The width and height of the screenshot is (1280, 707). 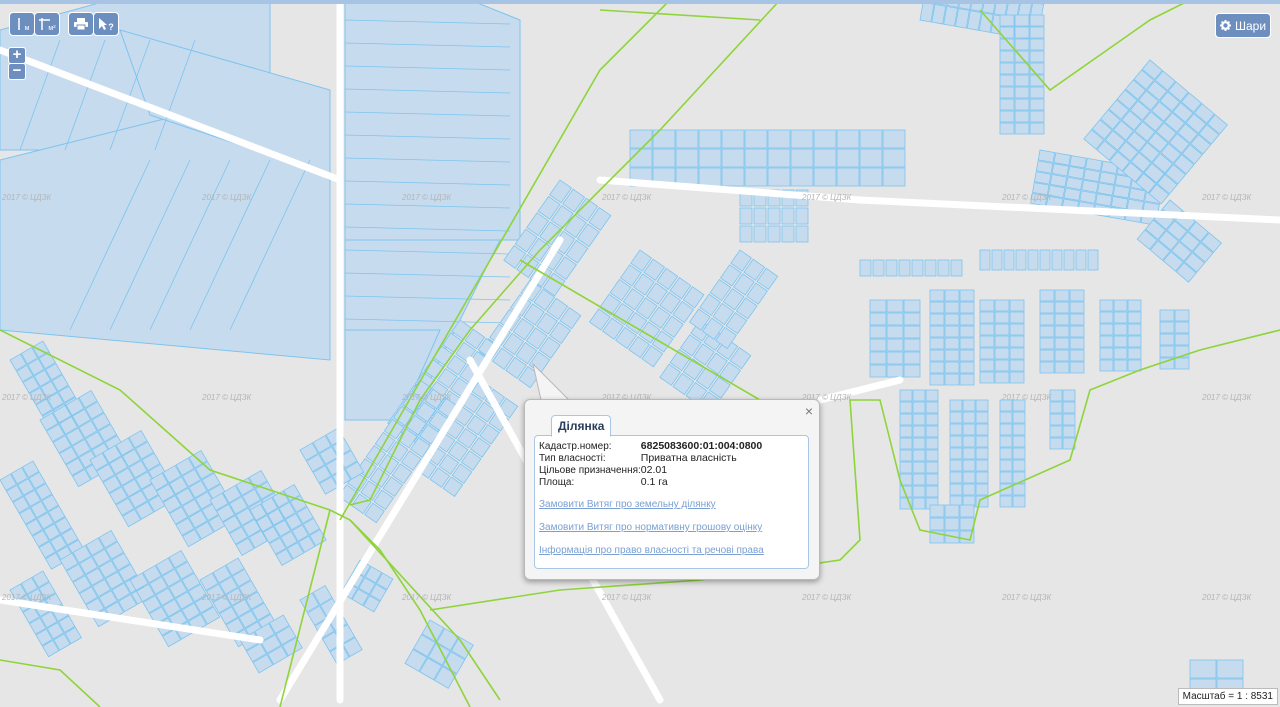 I want to click on print-button, so click(x=81, y=24).